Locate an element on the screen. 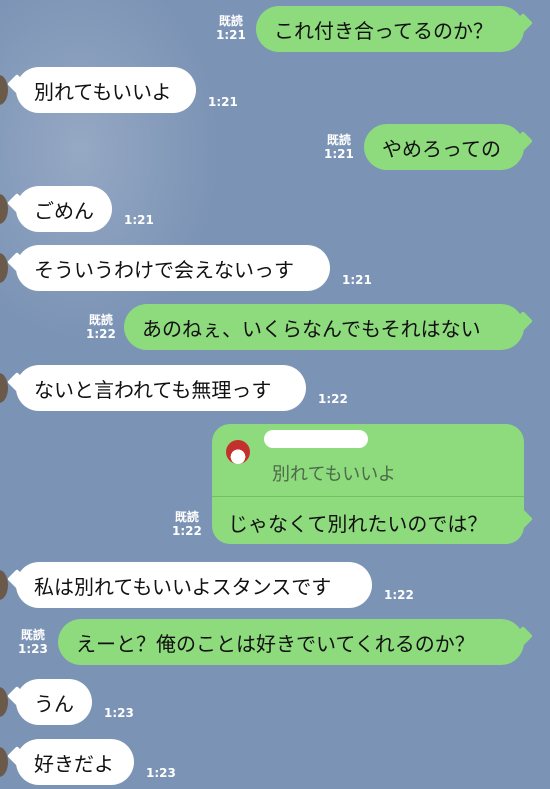 This screenshot has height=789, width=550. message-text: うん is located at coordinates (54, 703).